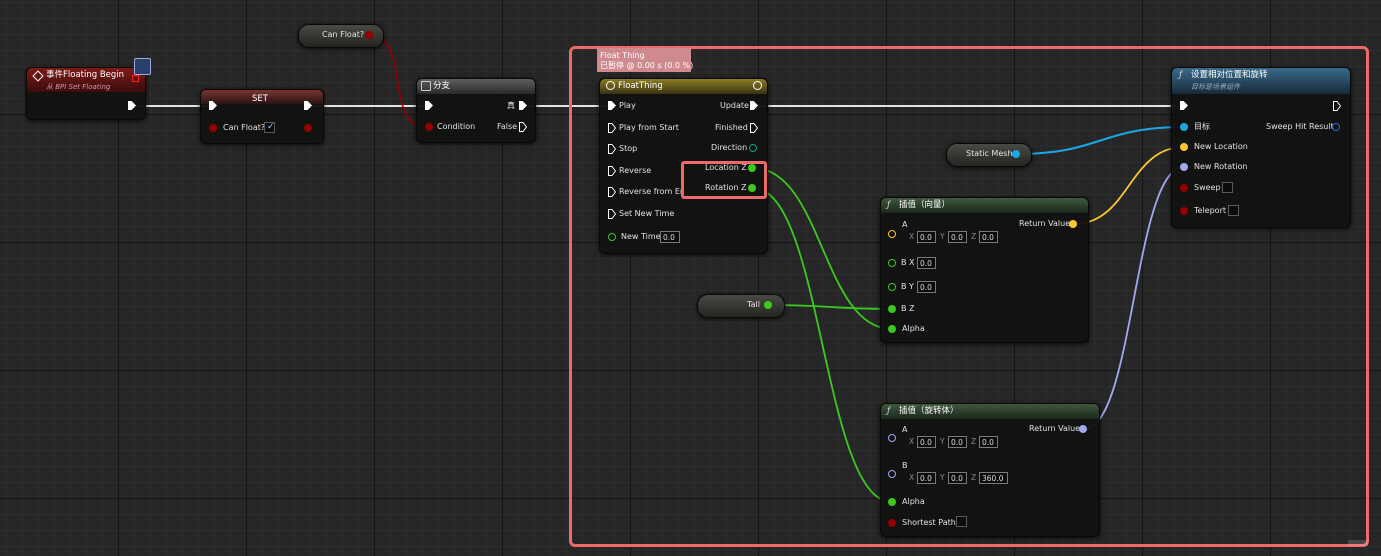  What do you see at coordinates (78, 87) in the screenshot?
I see `event-subtitle: 从 BPI Set Floating` at bounding box center [78, 87].